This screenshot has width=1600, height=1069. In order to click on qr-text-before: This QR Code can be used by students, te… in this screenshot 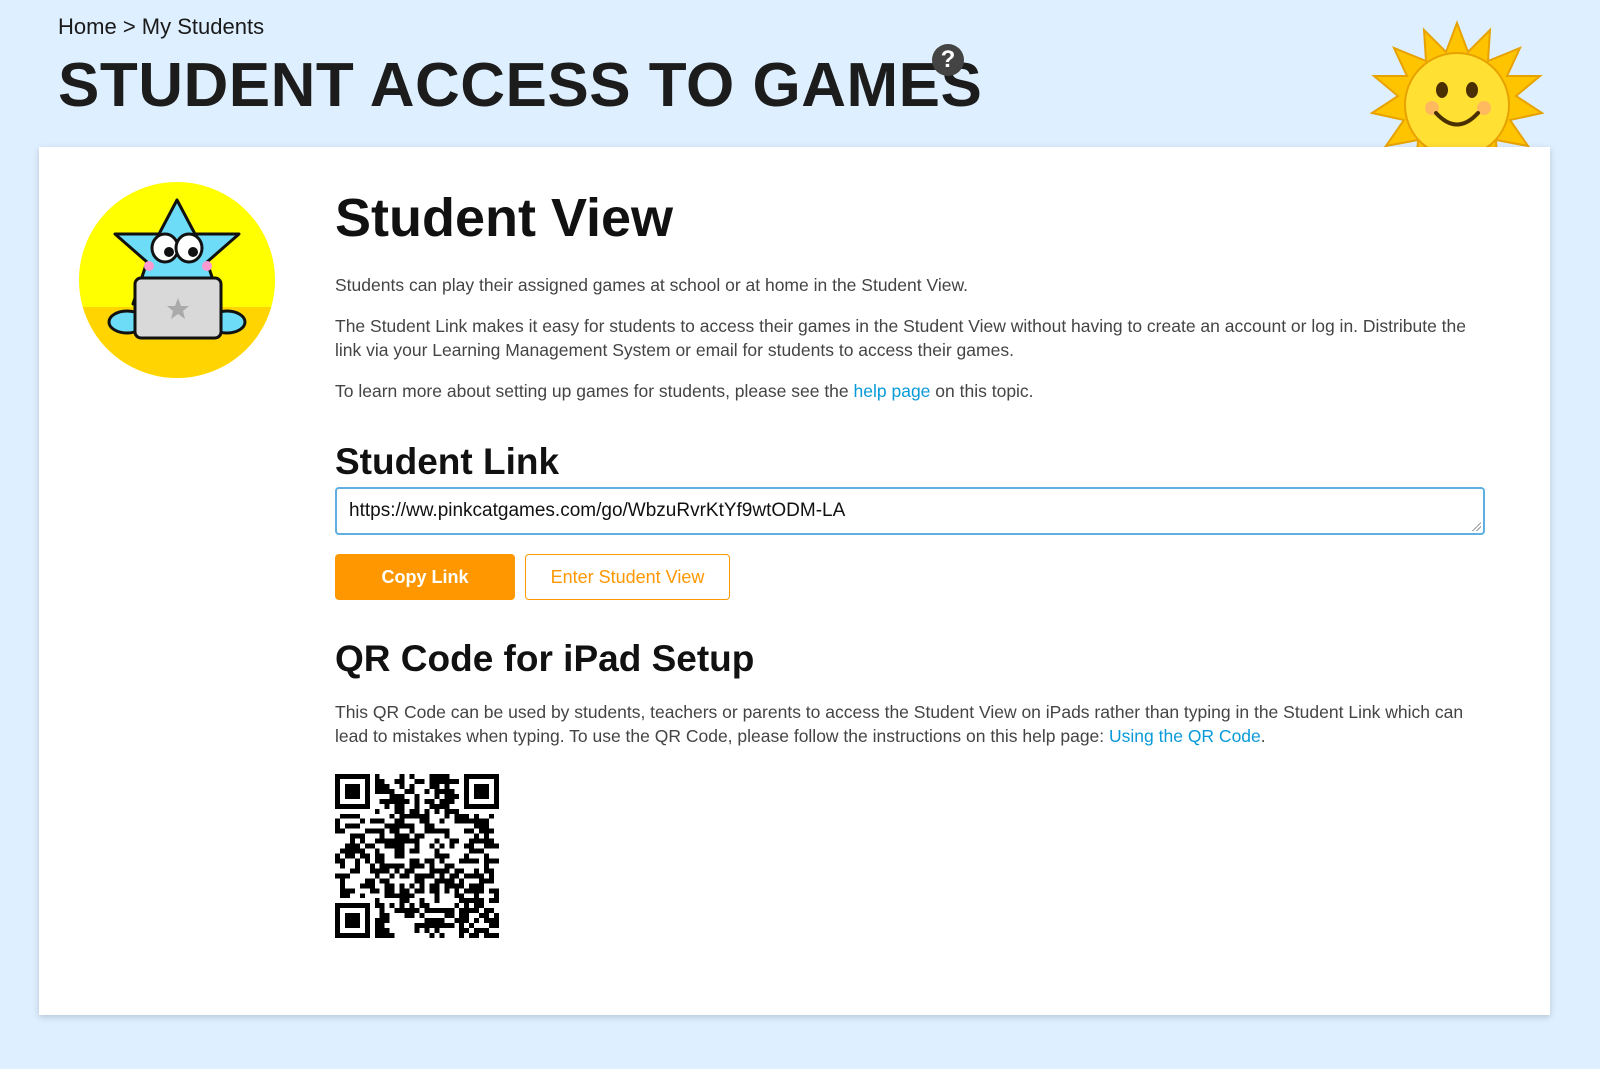, I will do `click(899, 724)`.